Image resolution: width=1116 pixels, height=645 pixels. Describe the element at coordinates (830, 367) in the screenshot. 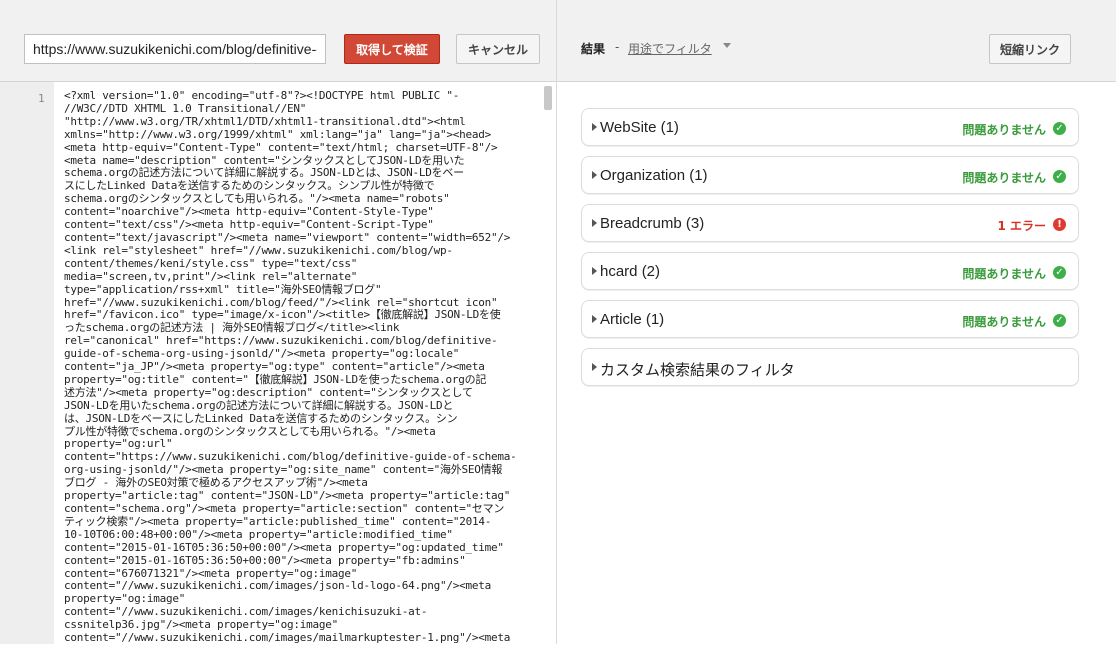

I see `result-item-custom-search-filter: カスタム検索結果のフィルタ` at that location.